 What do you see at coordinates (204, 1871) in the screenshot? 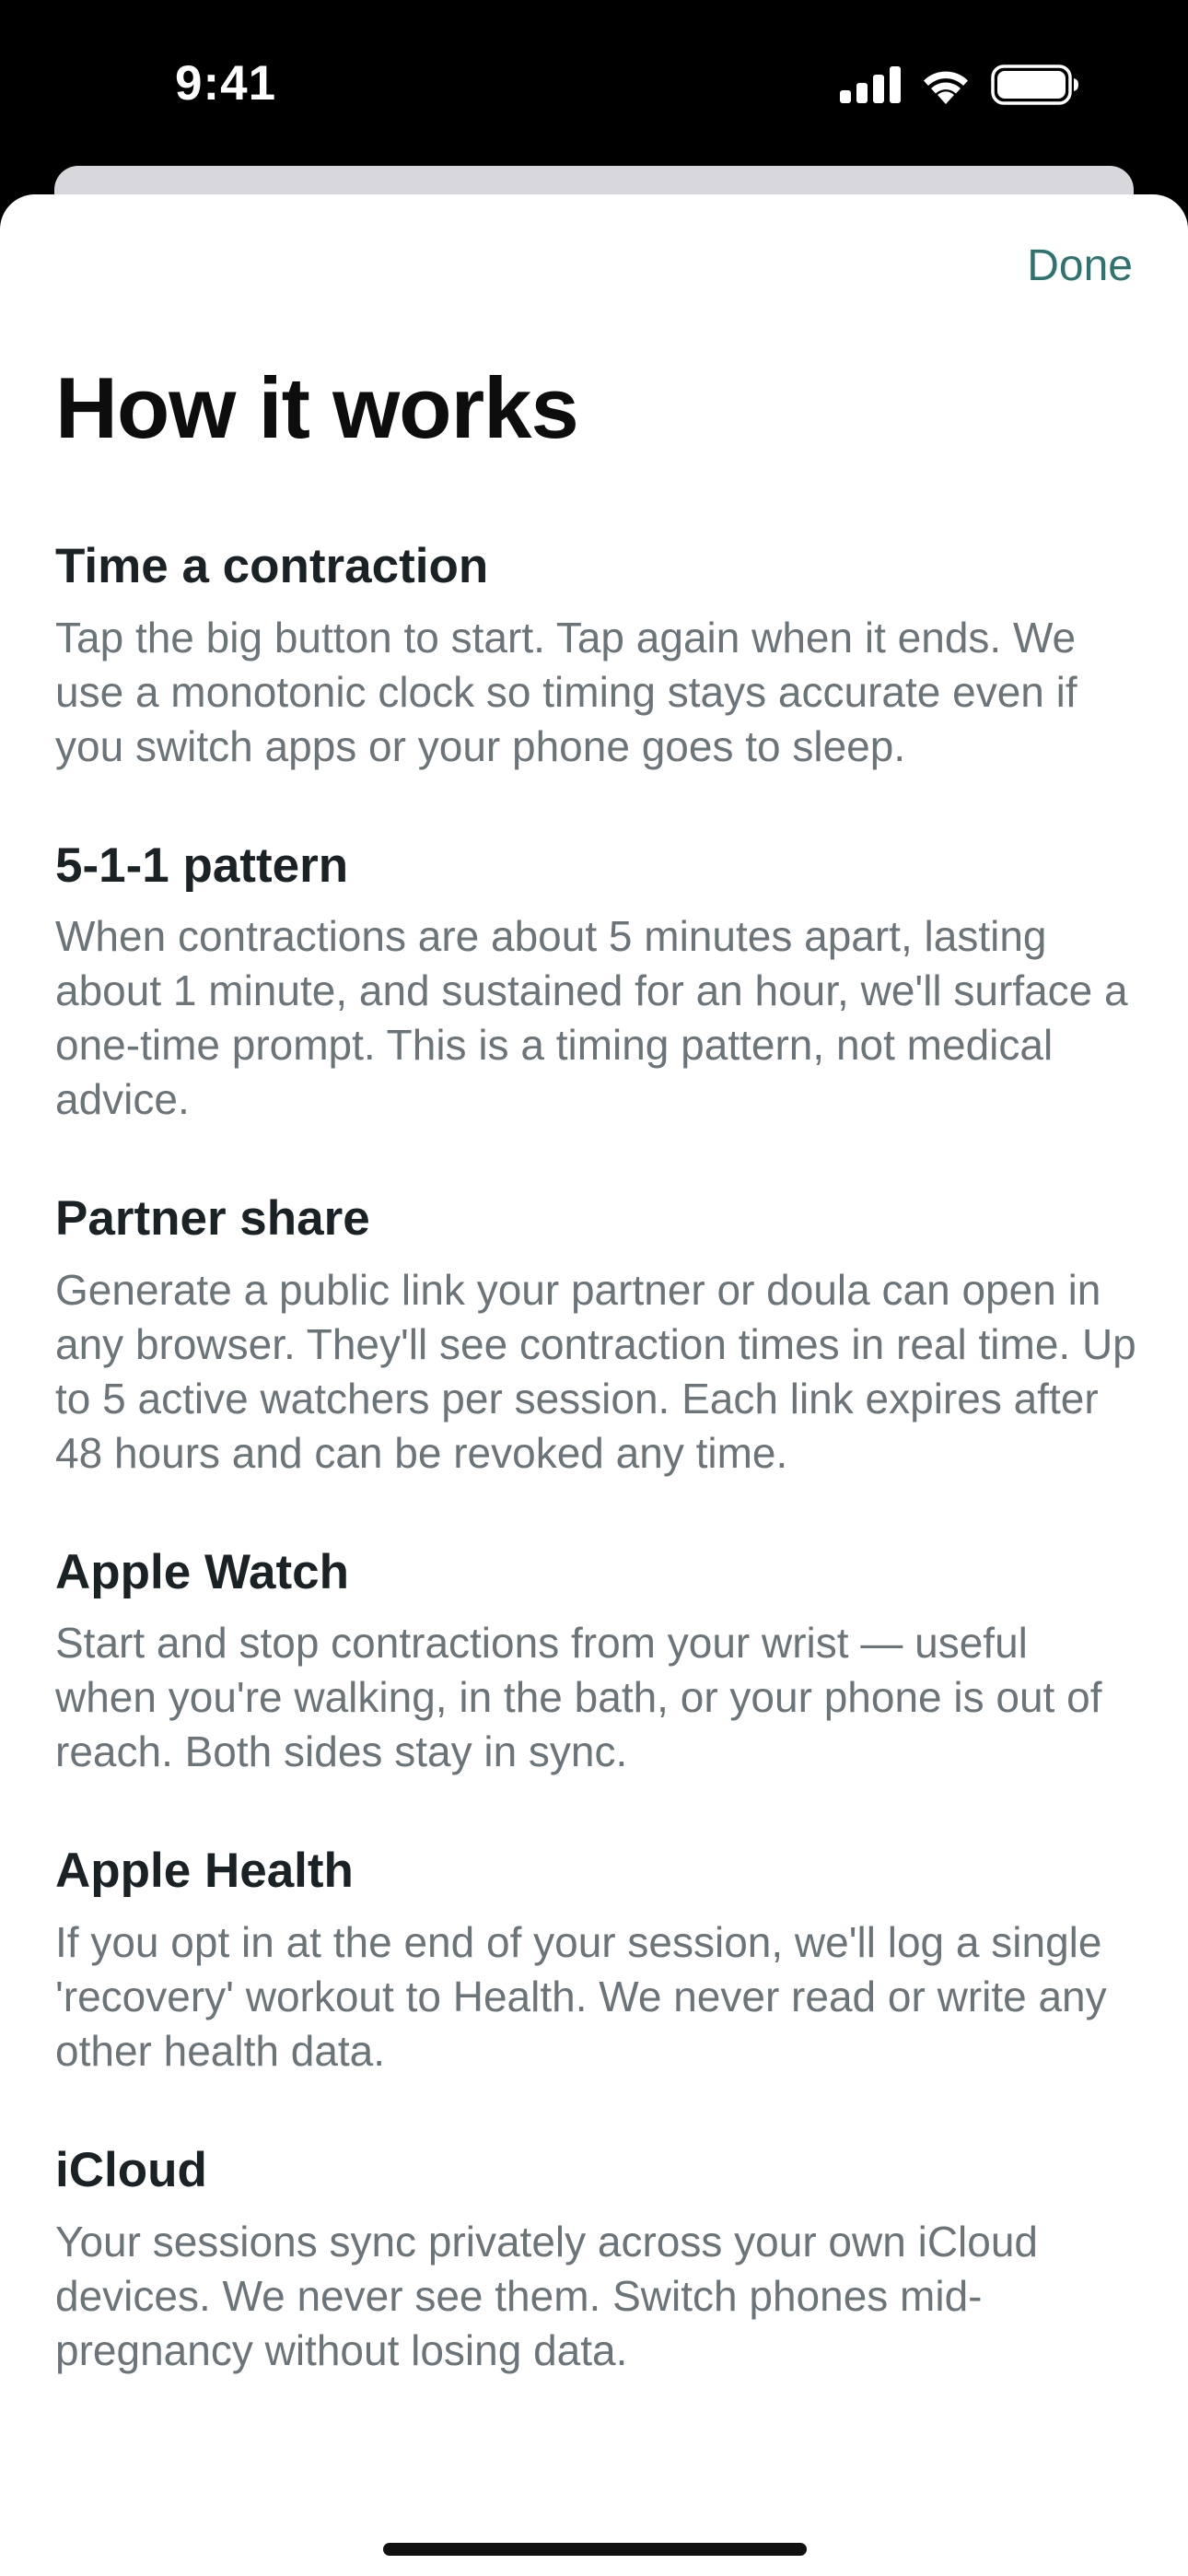
I see `section-heading: Apple Health` at bounding box center [204, 1871].